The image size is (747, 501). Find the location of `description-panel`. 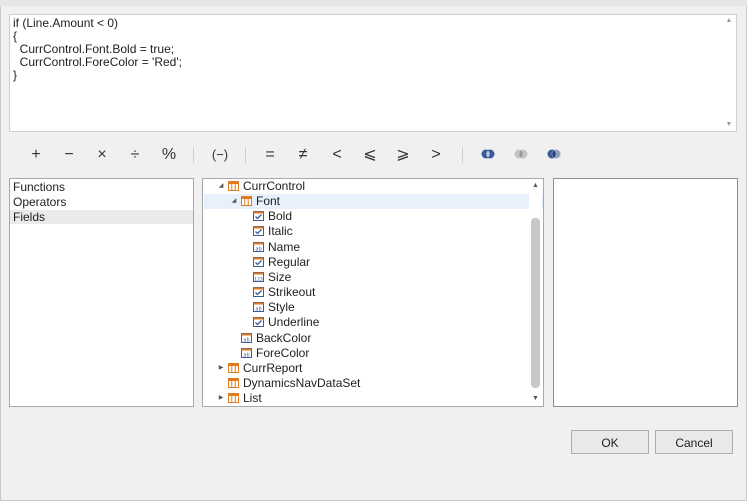

description-panel is located at coordinates (645, 292).